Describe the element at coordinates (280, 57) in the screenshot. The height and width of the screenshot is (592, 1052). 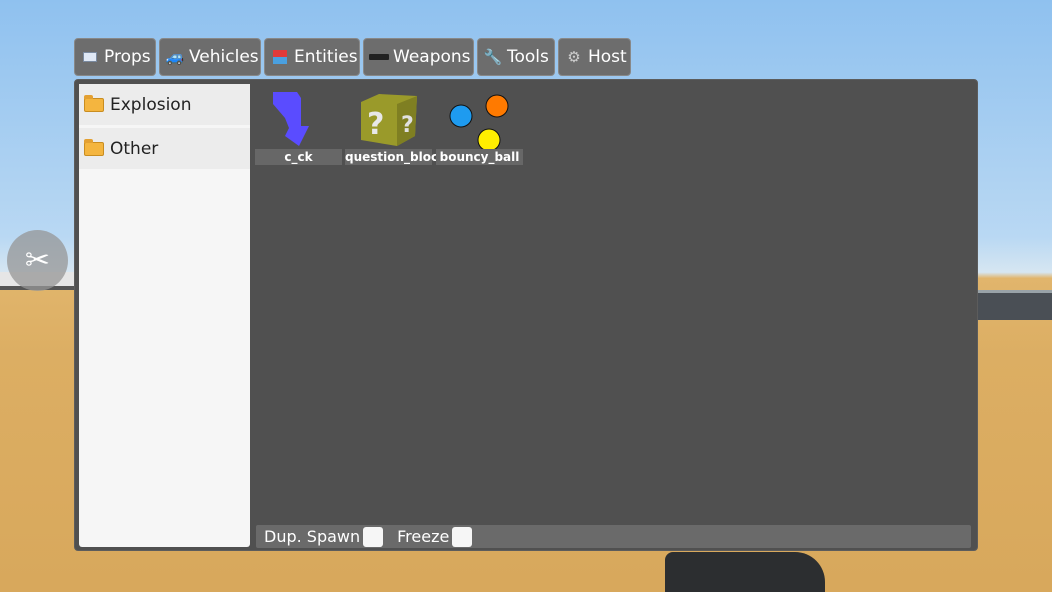
I see `blocks-icon` at that location.